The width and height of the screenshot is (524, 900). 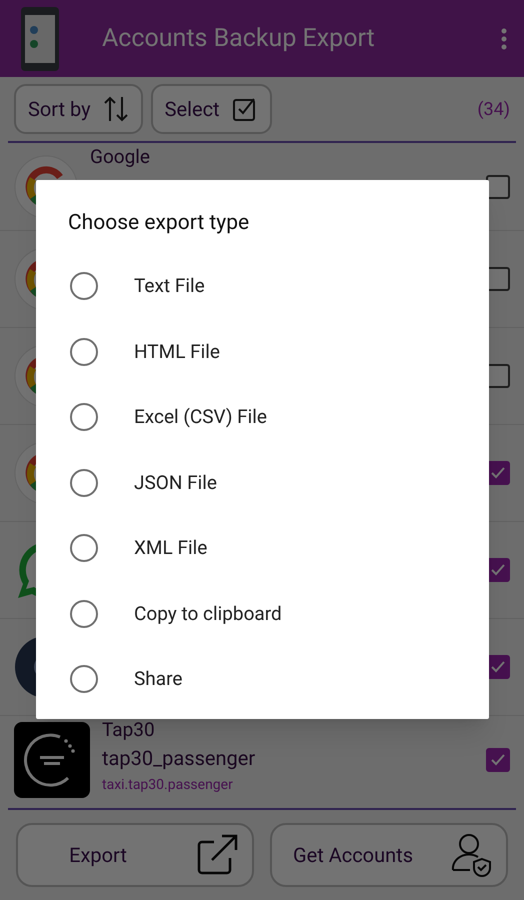 What do you see at coordinates (262, 483) in the screenshot?
I see `export-option: JSON File` at bounding box center [262, 483].